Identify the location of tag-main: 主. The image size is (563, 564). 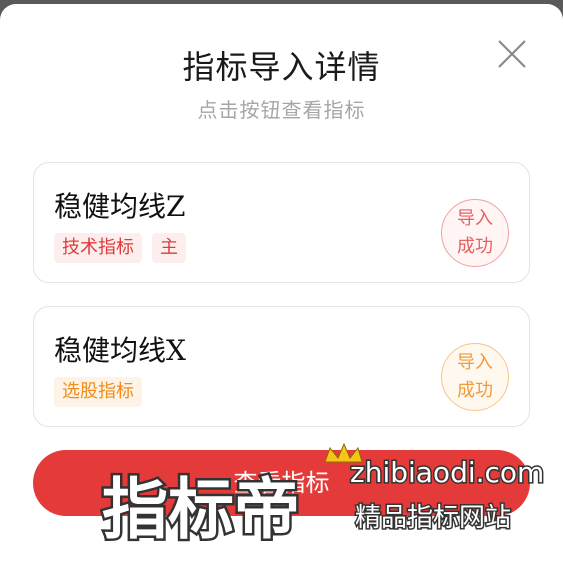
(169, 248).